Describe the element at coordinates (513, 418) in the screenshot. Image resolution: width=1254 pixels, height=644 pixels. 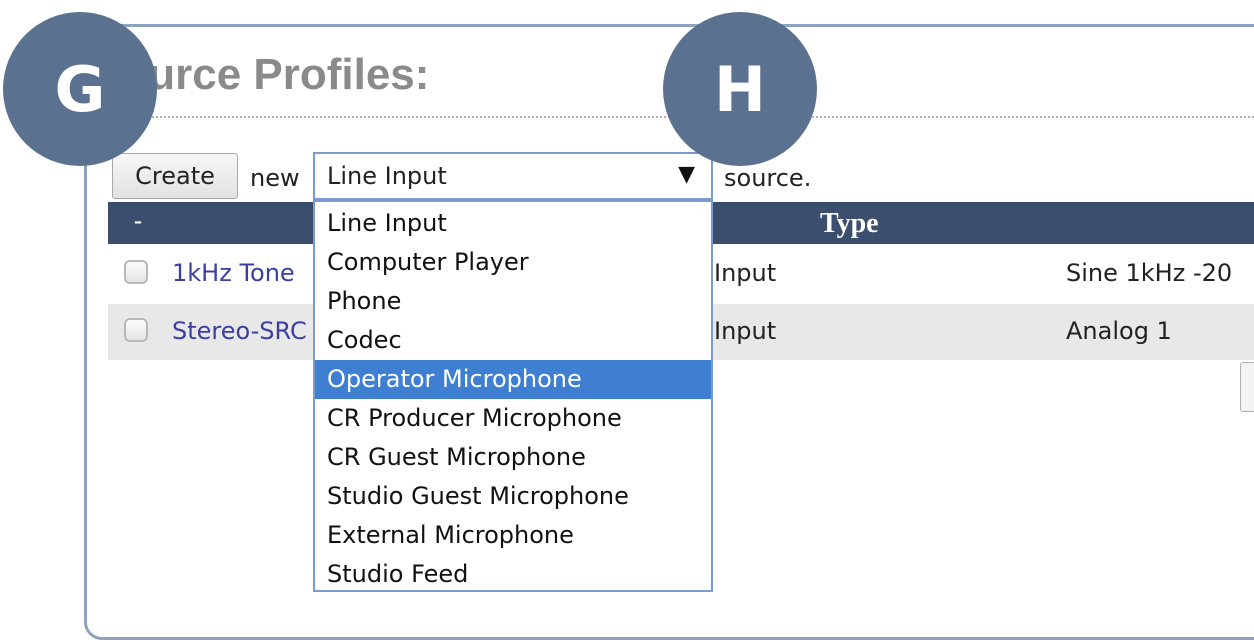
I see `dropdown-option-cr-producer-microphone: CR Producer Microphone` at that location.